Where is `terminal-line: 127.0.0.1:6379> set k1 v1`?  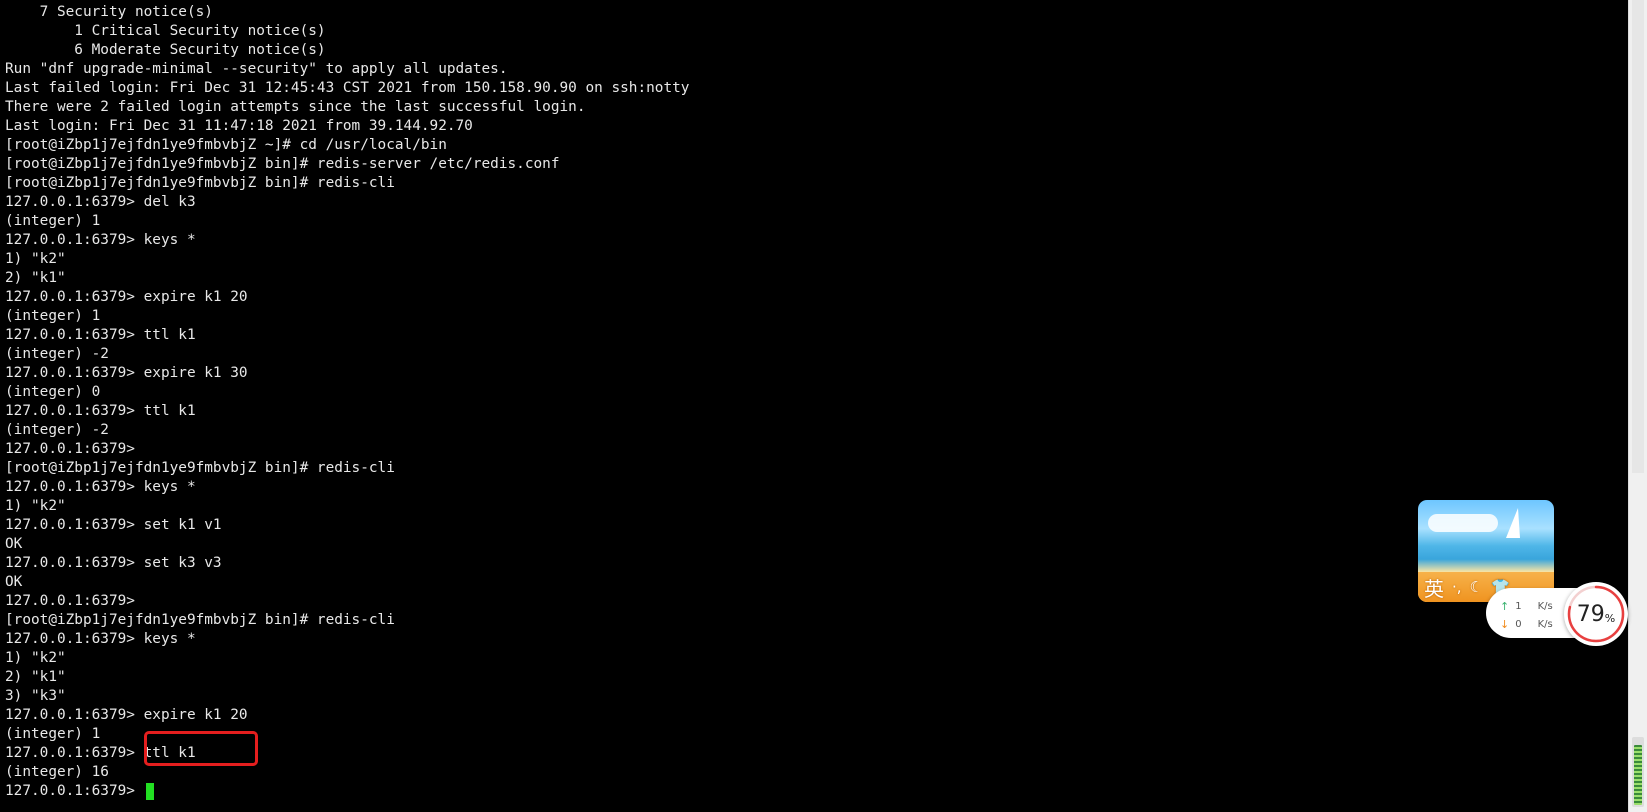
terminal-line: 127.0.0.1:6379> set k1 v1 is located at coordinates (113, 525).